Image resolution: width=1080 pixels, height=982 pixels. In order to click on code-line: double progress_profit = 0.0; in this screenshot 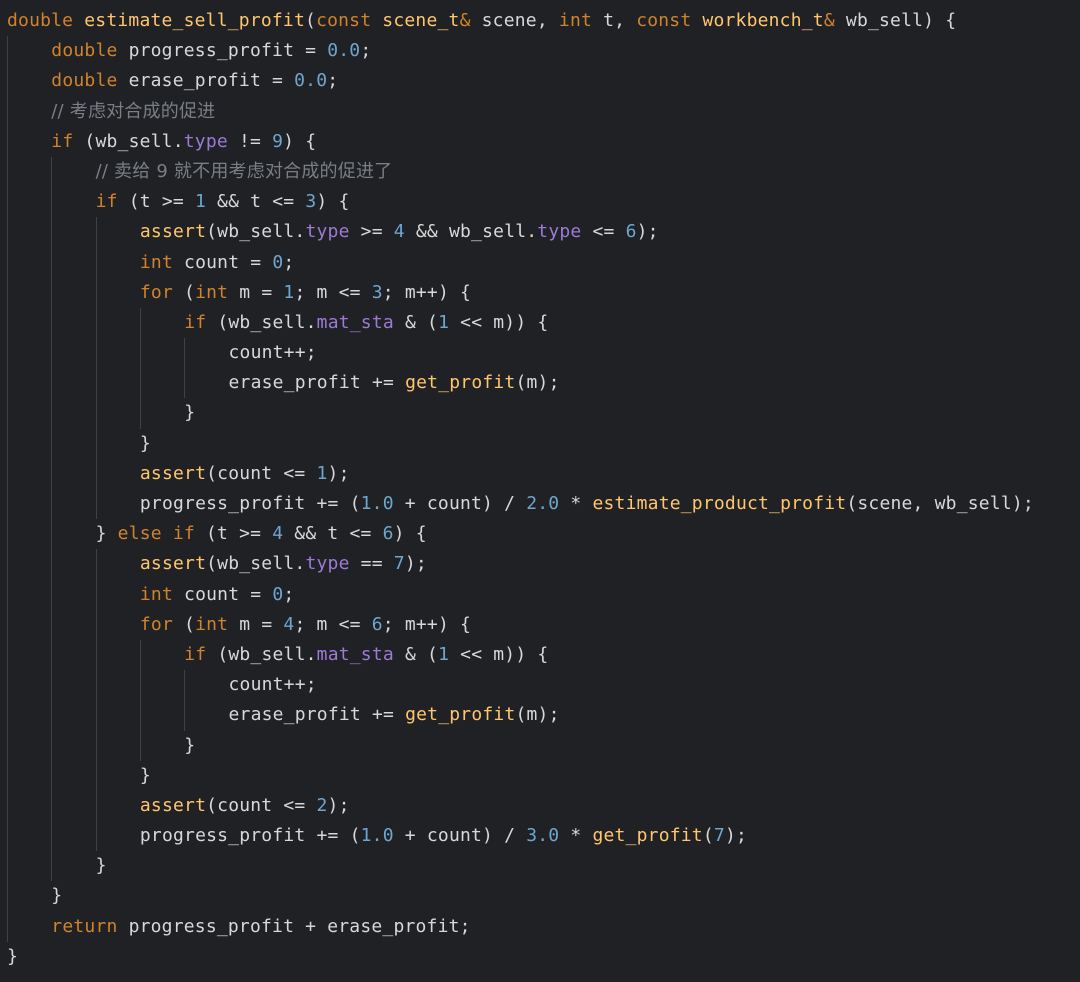, I will do `click(520, 51)`.